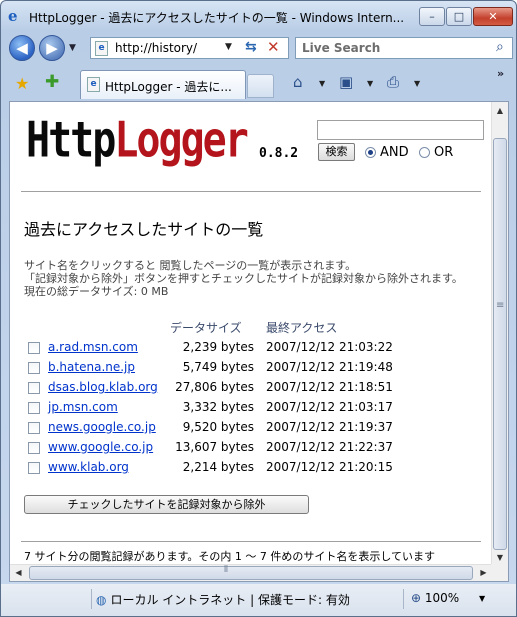 This screenshot has width=517, height=617. Describe the element at coordinates (442, 598) in the screenshot. I see `zoom-text: 100%` at that location.